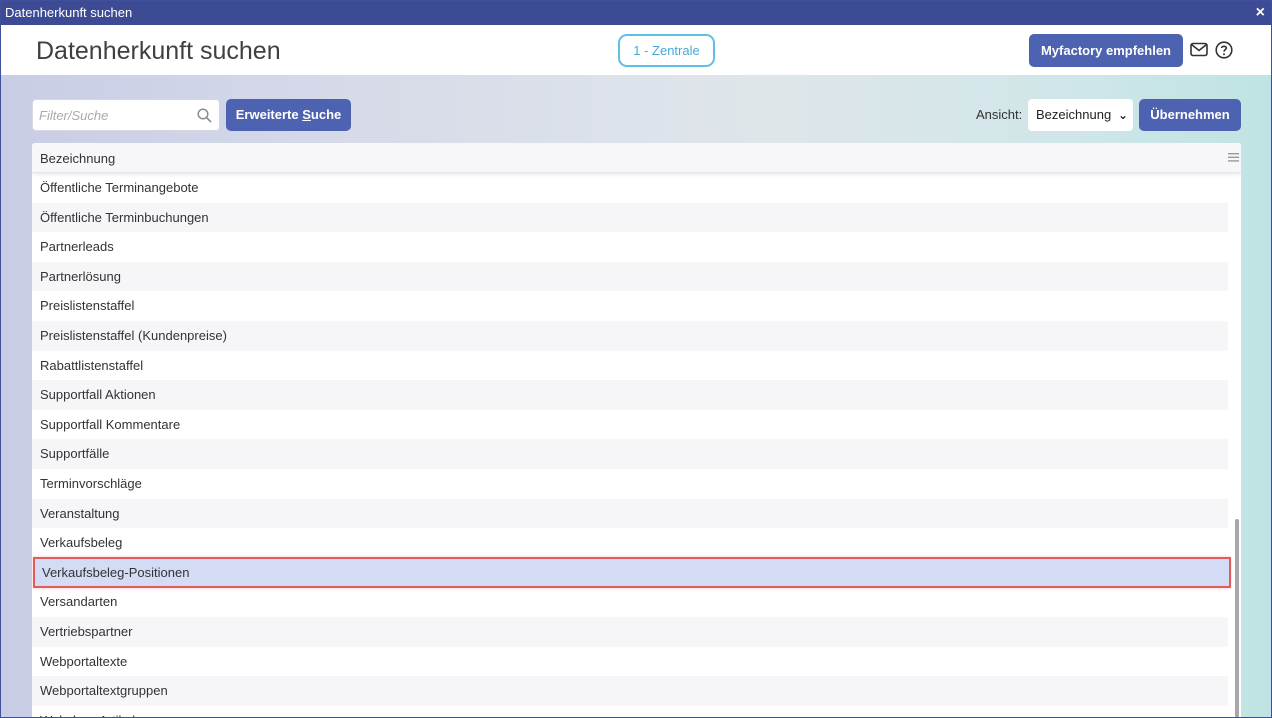 This screenshot has height=718, width=1272. What do you see at coordinates (158, 51) in the screenshot?
I see `page-title: Datenherkunft suchen` at bounding box center [158, 51].